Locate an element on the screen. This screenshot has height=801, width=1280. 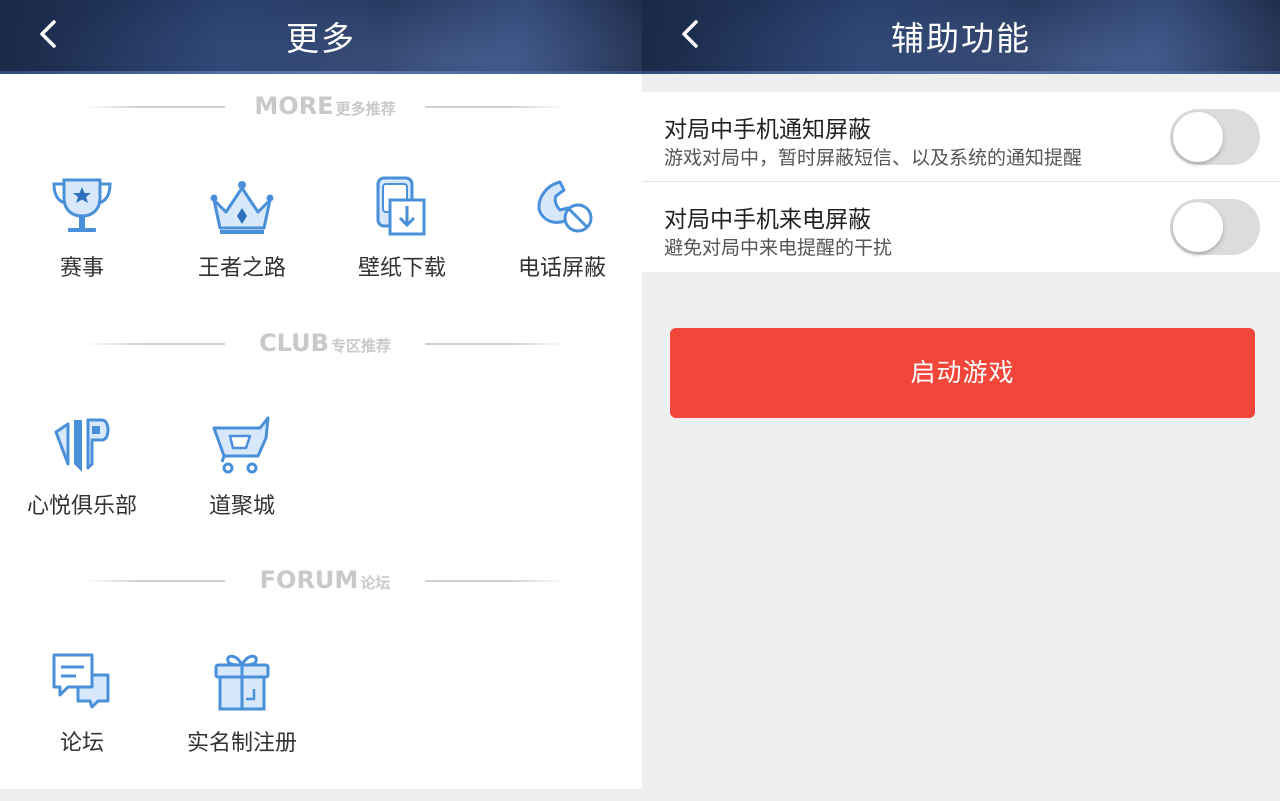
menu-item-label: 心悦俱乐部 is located at coordinates (81, 506).